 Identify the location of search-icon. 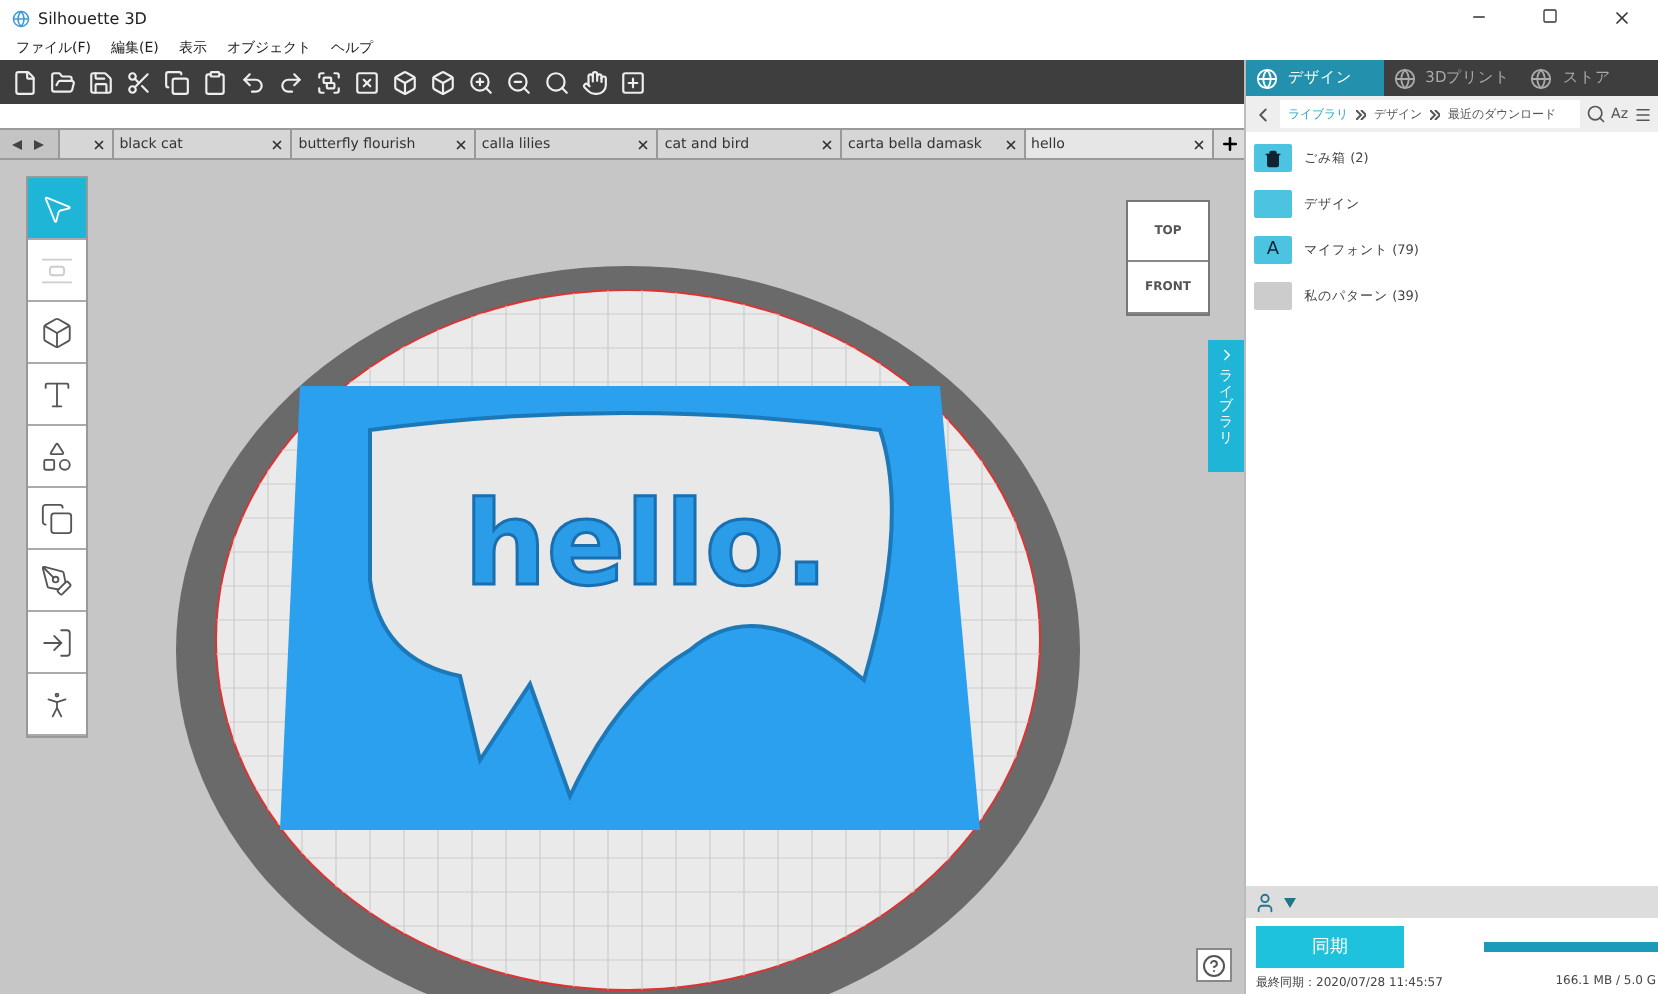
(1595, 114).